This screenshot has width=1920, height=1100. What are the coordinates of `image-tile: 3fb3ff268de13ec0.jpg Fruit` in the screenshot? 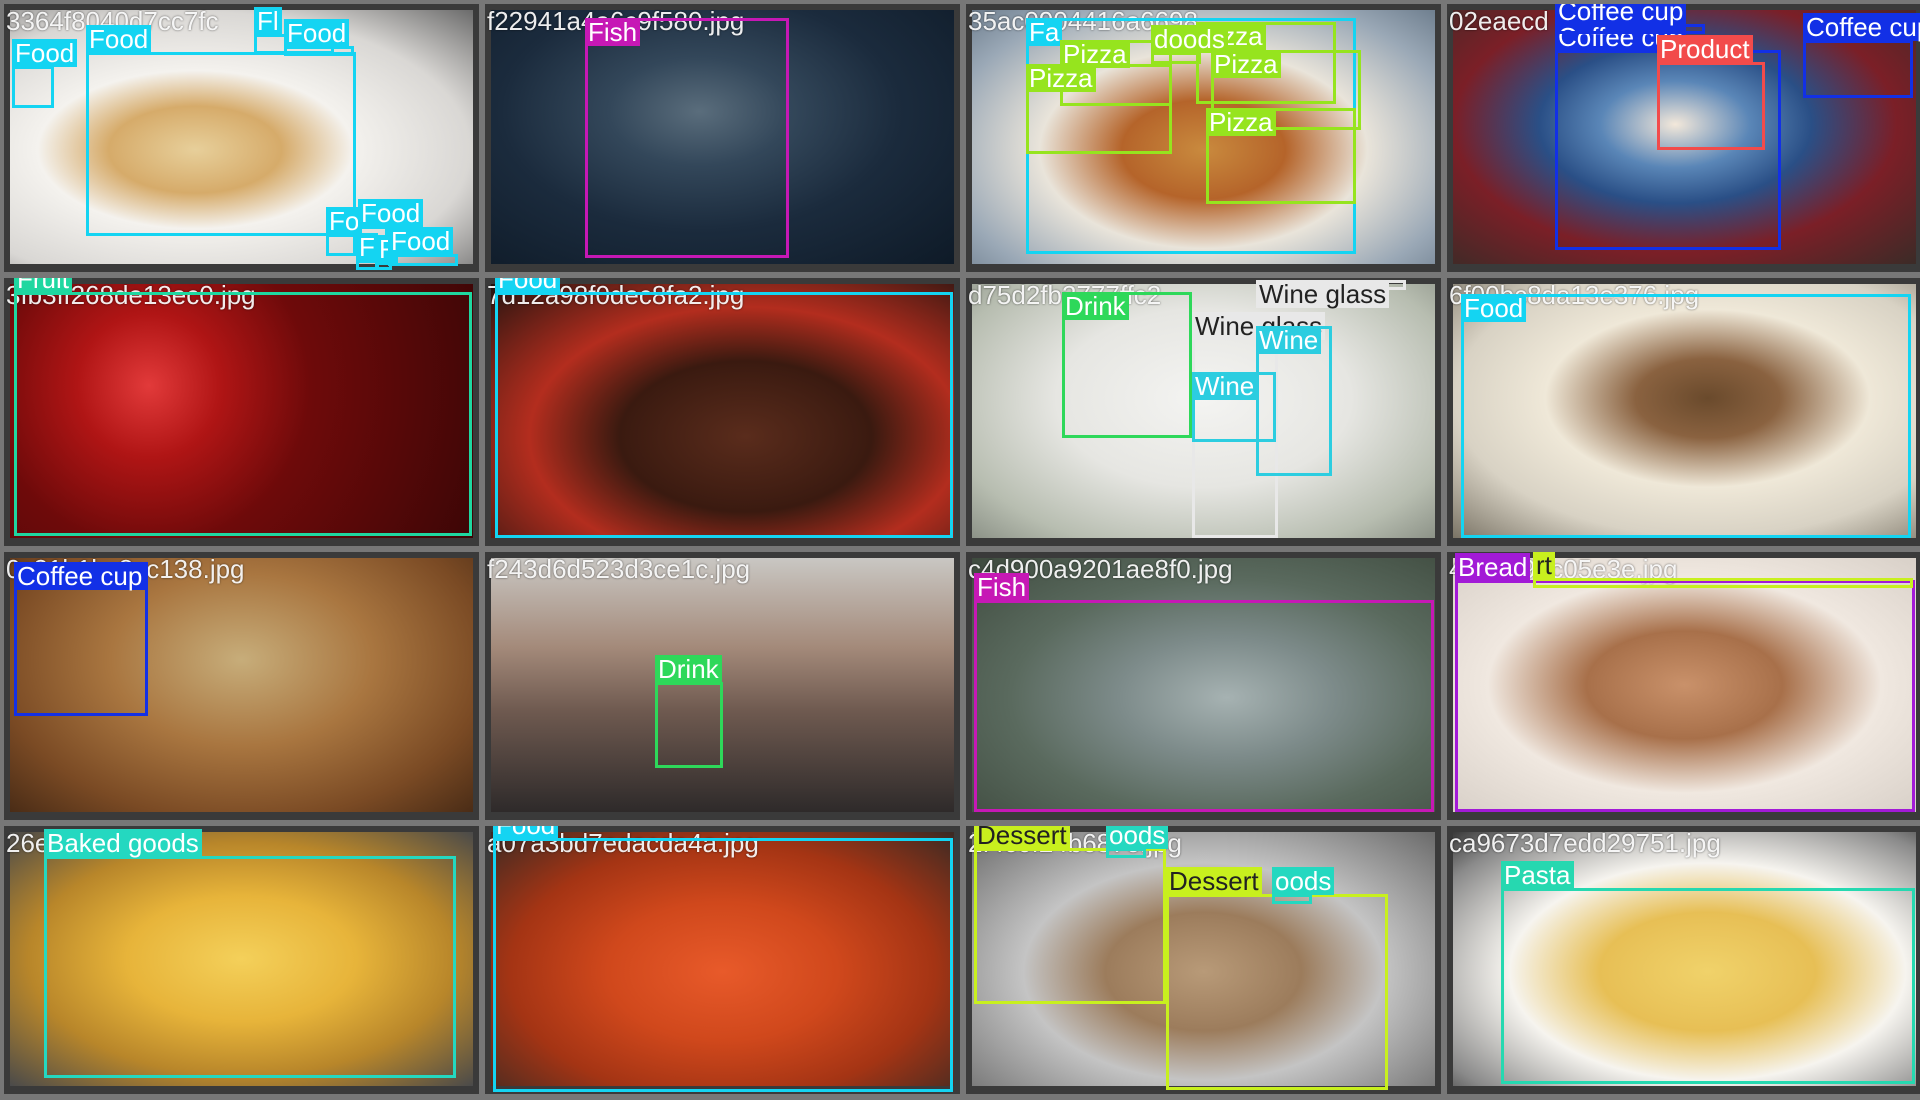 It's located at (241, 412).